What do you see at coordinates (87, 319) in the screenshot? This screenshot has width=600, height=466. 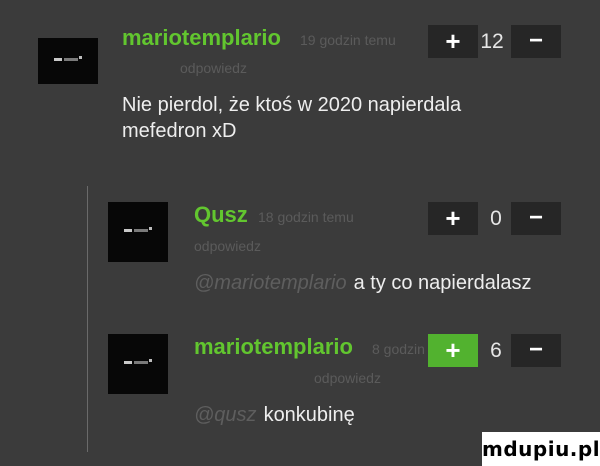 I see `thread-line` at bounding box center [87, 319].